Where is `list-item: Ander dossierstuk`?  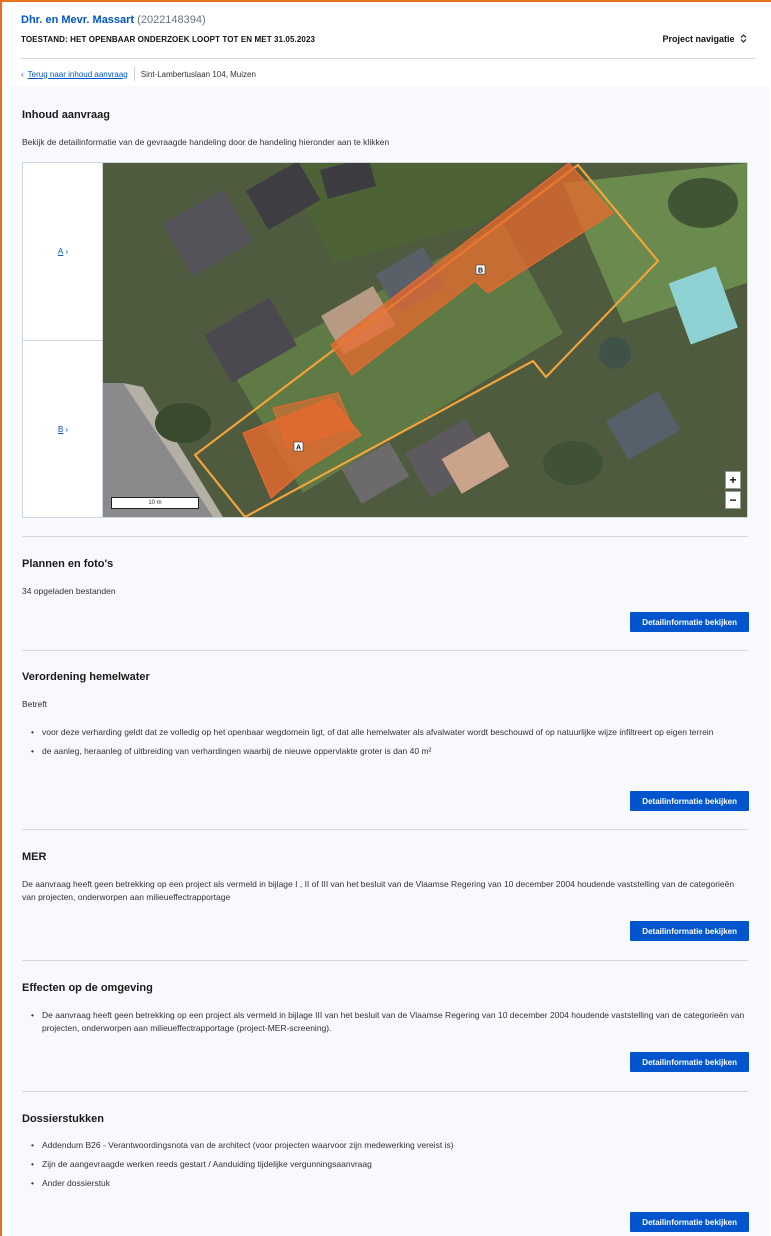 list-item: Ander dossierstuk is located at coordinates (388, 1183).